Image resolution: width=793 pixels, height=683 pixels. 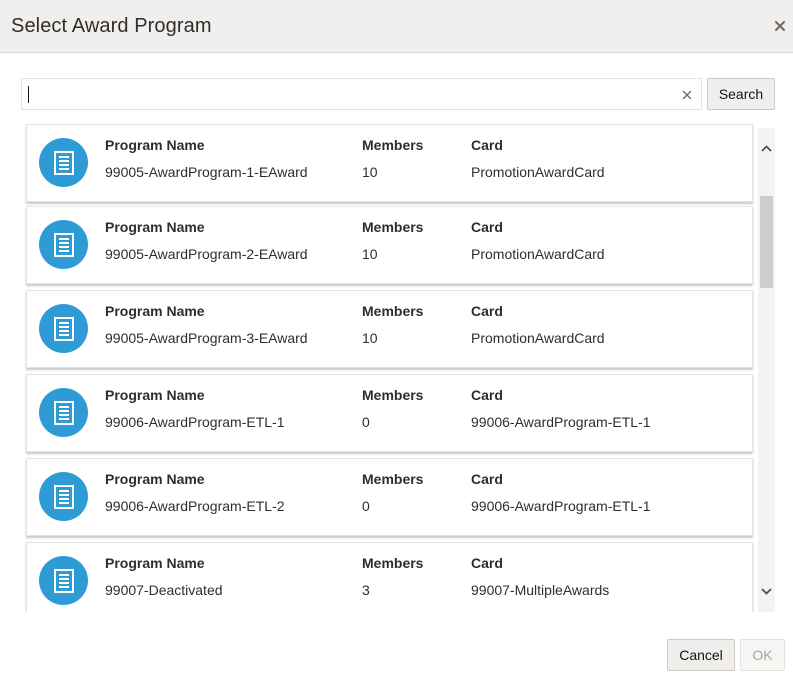 I want to click on program-name-value: 99006-AwardProgram-ETL-1, so click(x=195, y=422).